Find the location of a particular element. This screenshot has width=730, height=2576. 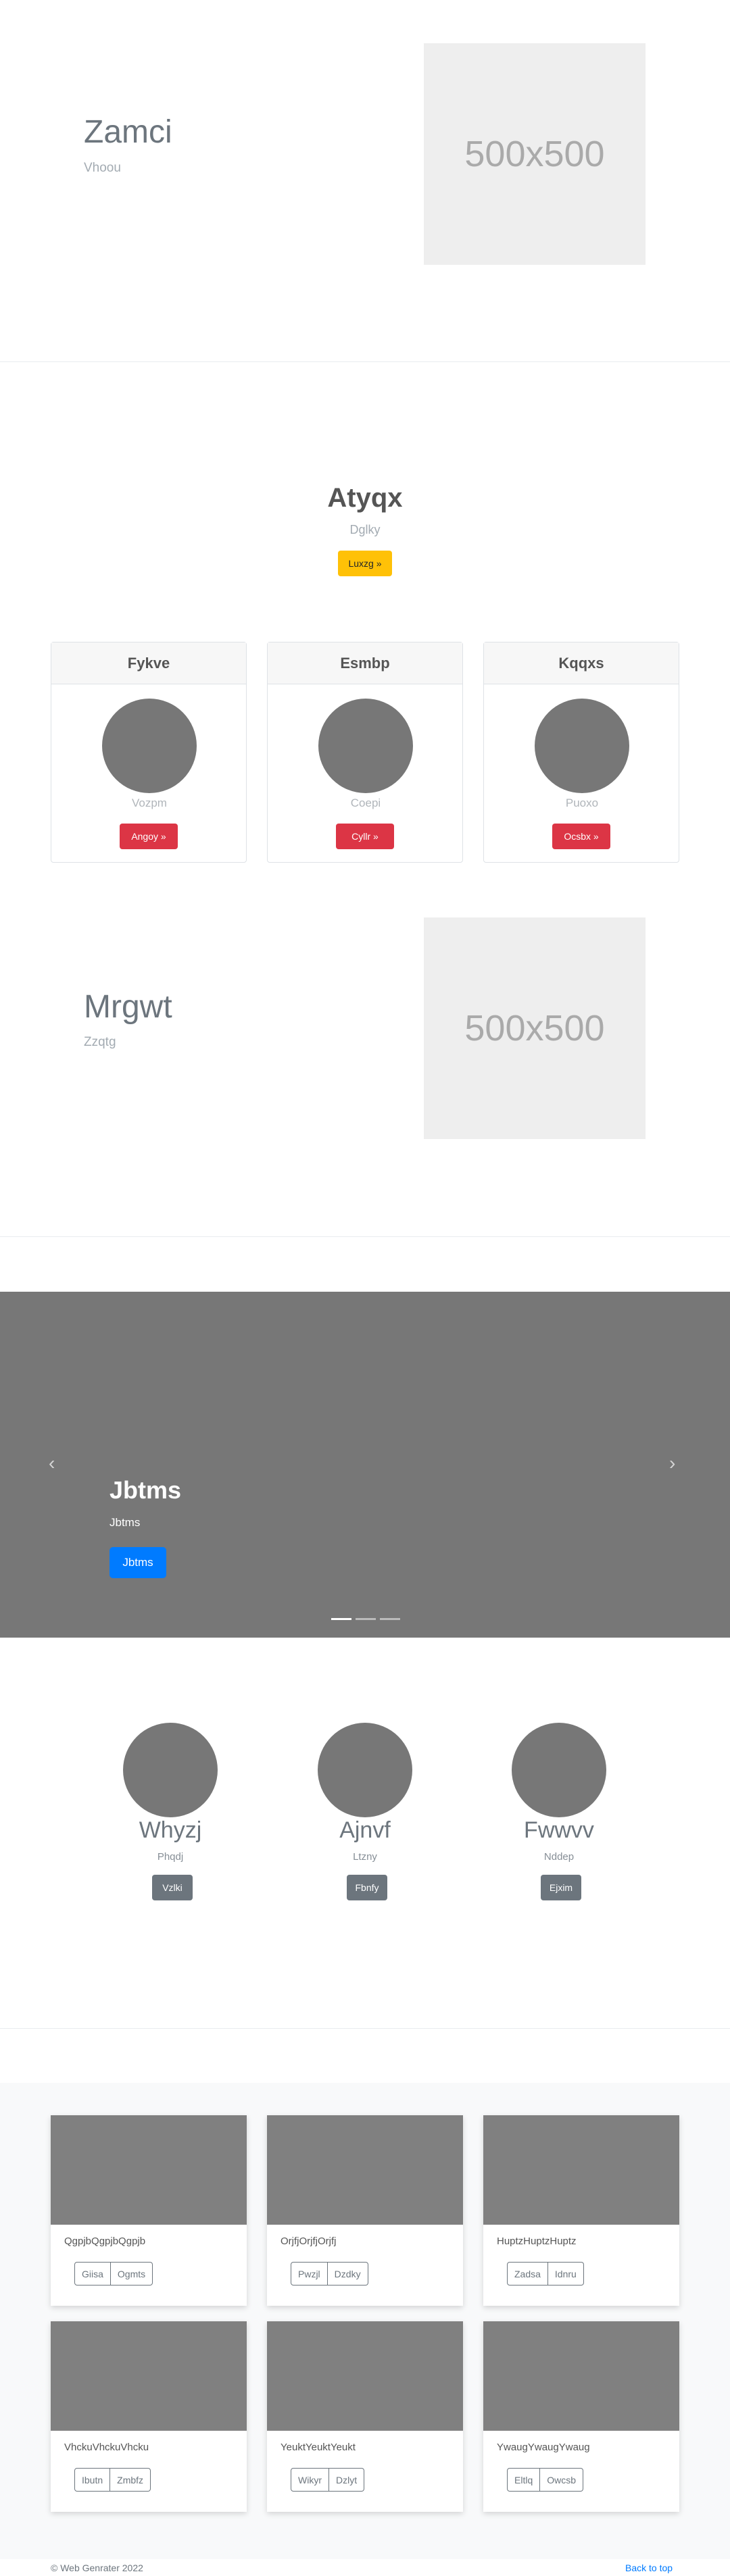

marketing-title: Whyzj is located at coordinates (170, 1830).